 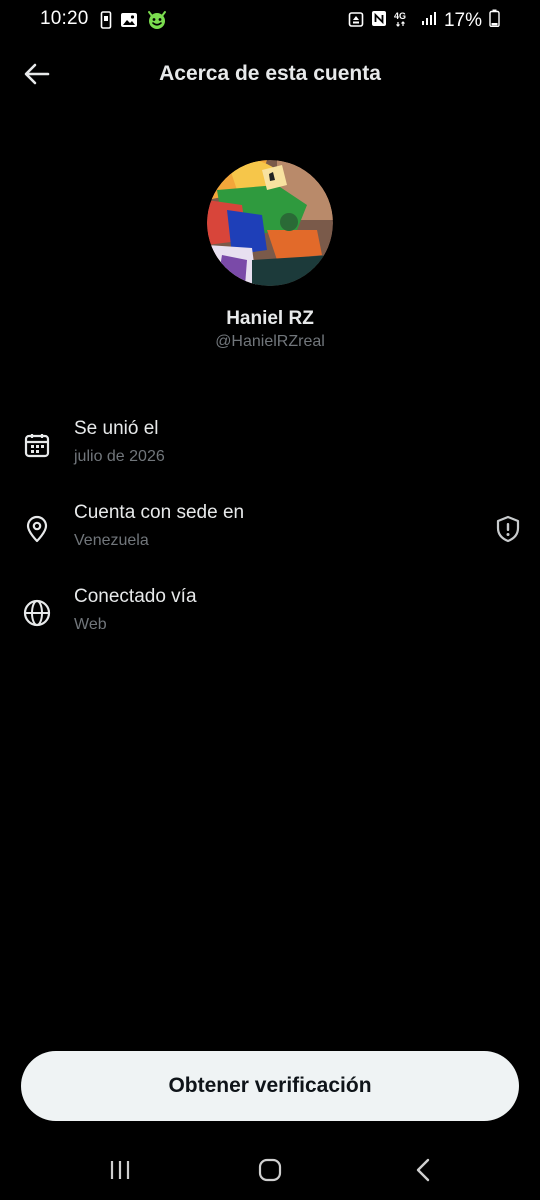 I want to click on status-time: 10:20, so click(x=64, y=18).